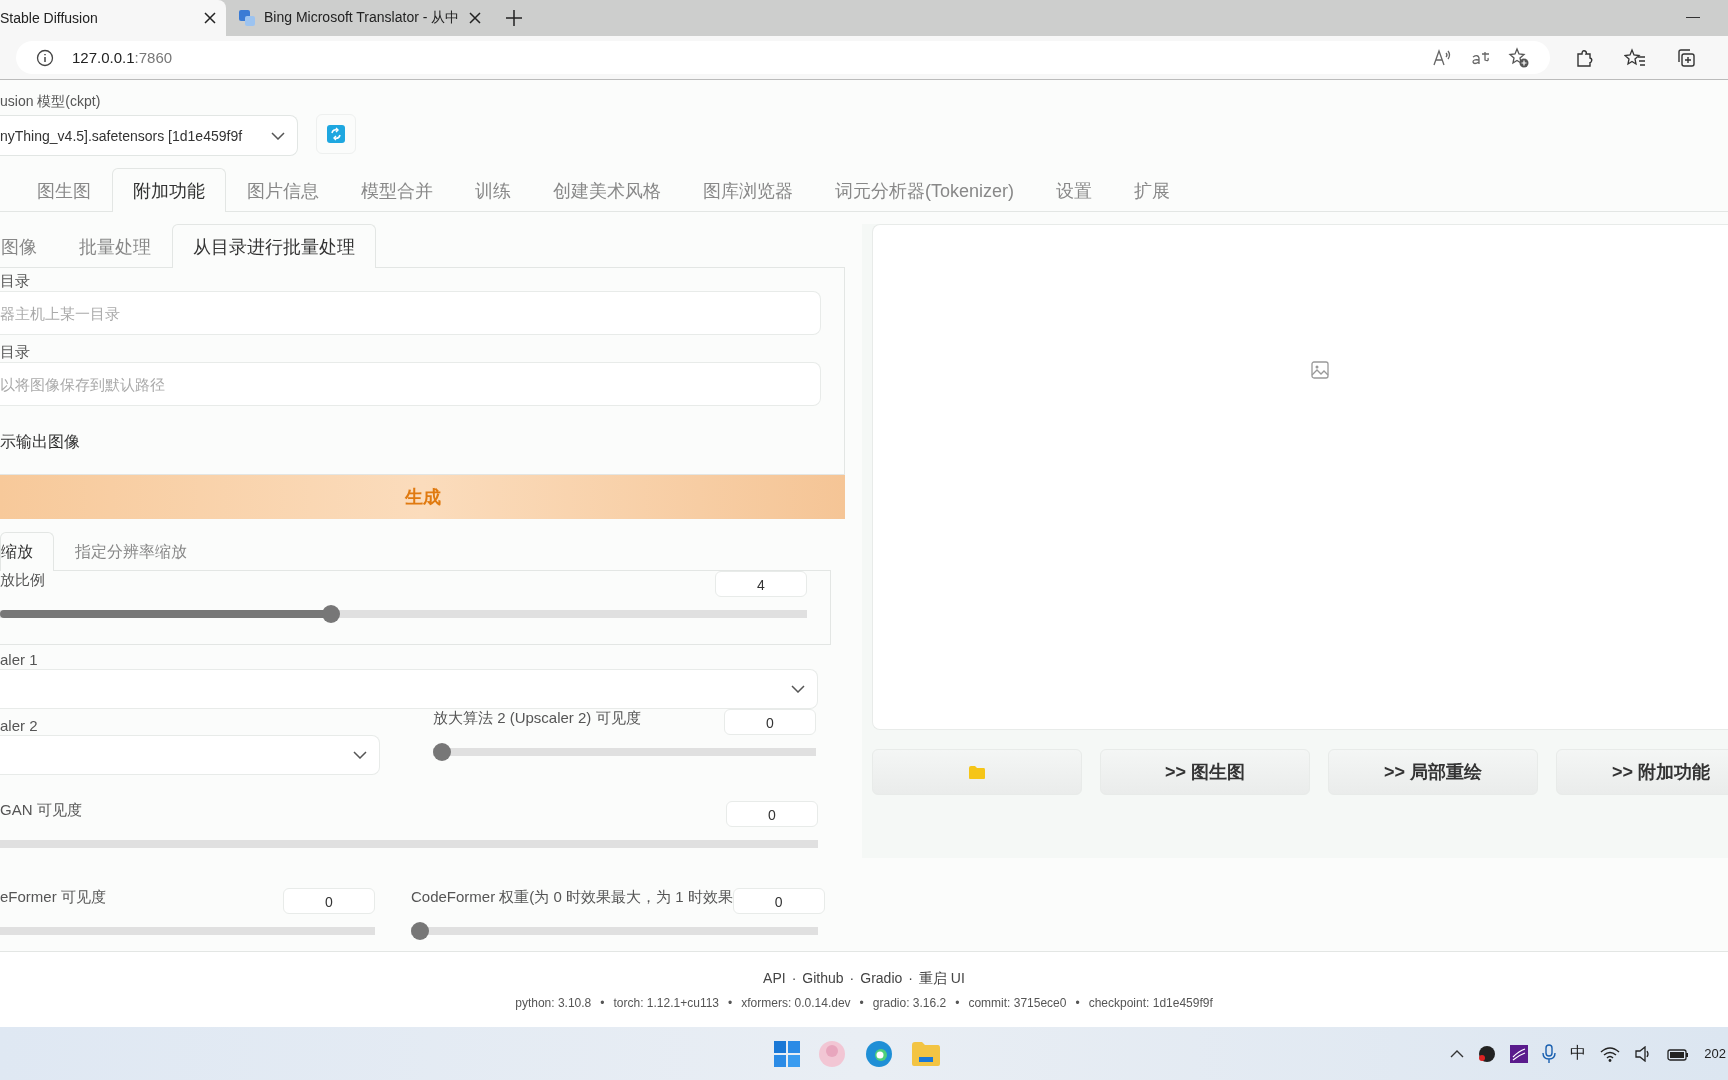 The height and width of the screenshot is (1080, 1728). What do you see at coordinates (553, 1003) in the screenshot?
I see `version-text: python: 3.10.8` at bounding box center [553, 1003].